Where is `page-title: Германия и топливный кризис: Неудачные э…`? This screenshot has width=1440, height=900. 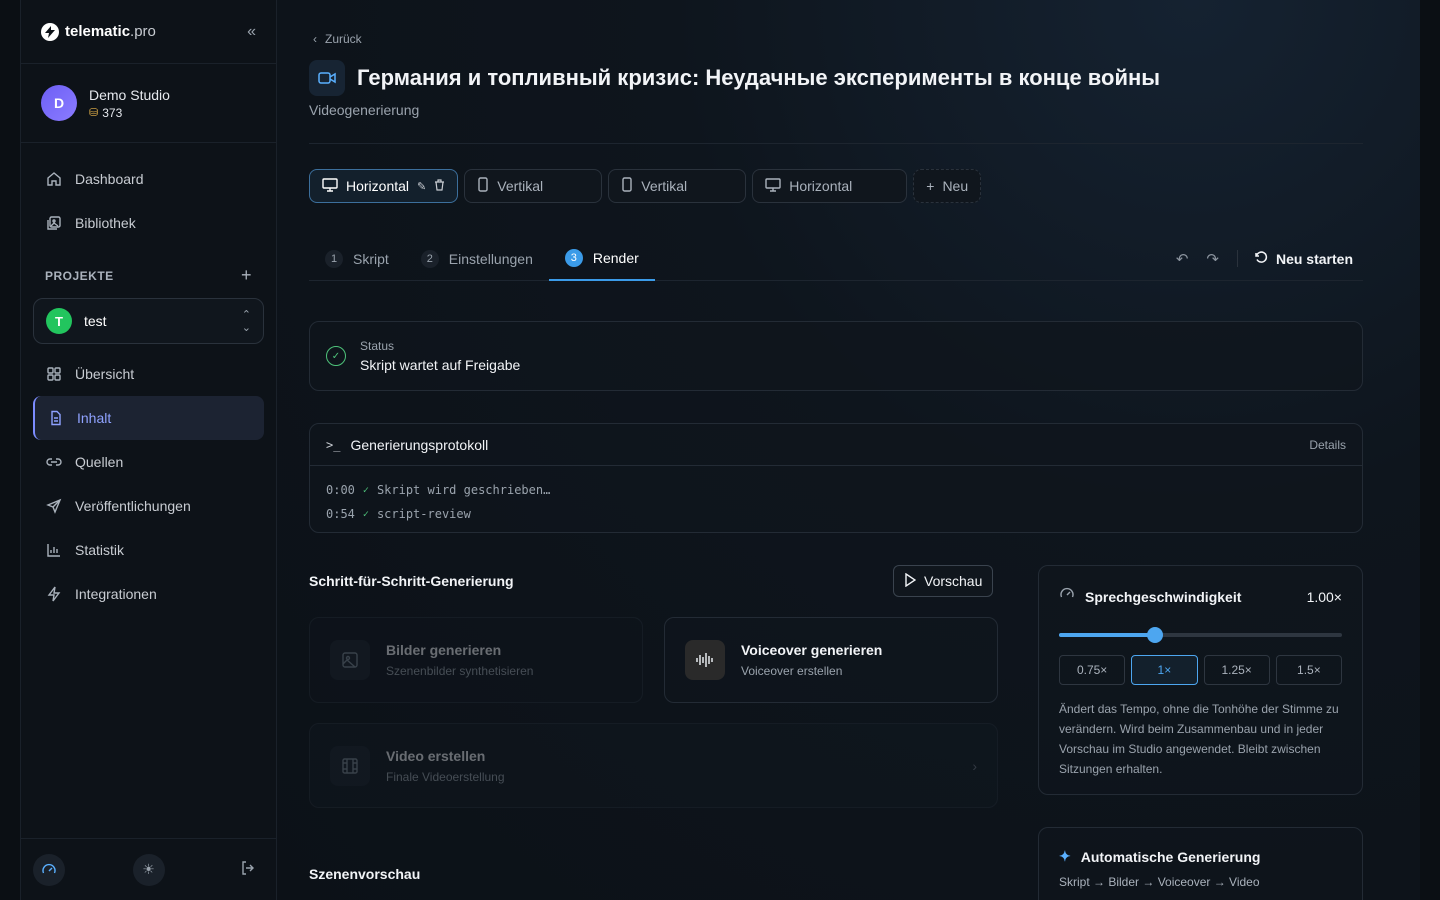 page-title: Германия и топливный кризис: Неудачные э… is located at coordinates (759, 77).